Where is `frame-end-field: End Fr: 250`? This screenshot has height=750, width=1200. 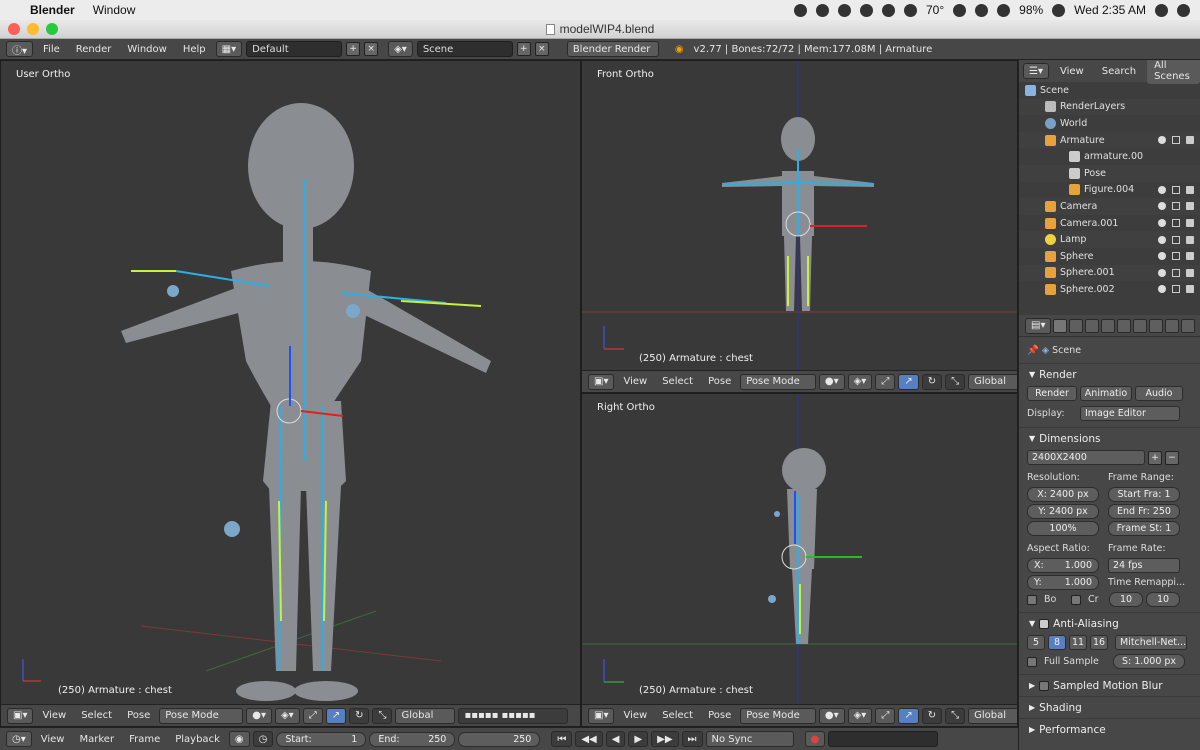 frame-end-field: End Fr: 250 is located at coordinates (1144, 511).